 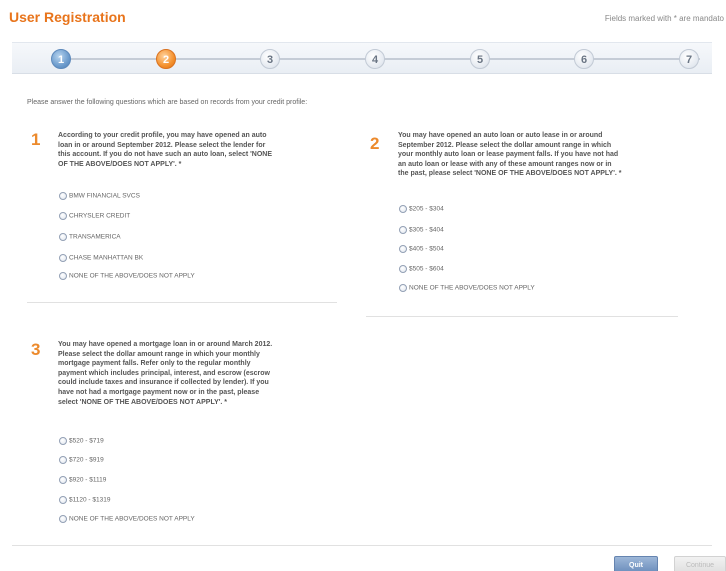 What do you see at coordinates (584, 59) in the screenshot?
I see `step-6: 6` at bounding box center [584, 59].